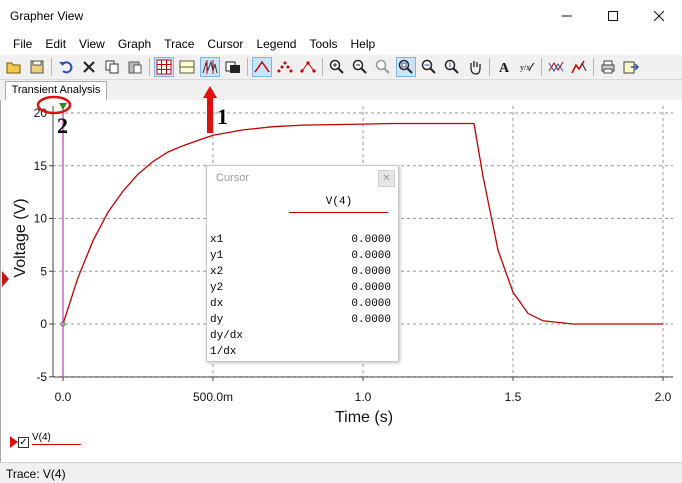 Image resolution: width=682 pixels, height=483 pixels. I want to click on undo-button, so click(66, 67).